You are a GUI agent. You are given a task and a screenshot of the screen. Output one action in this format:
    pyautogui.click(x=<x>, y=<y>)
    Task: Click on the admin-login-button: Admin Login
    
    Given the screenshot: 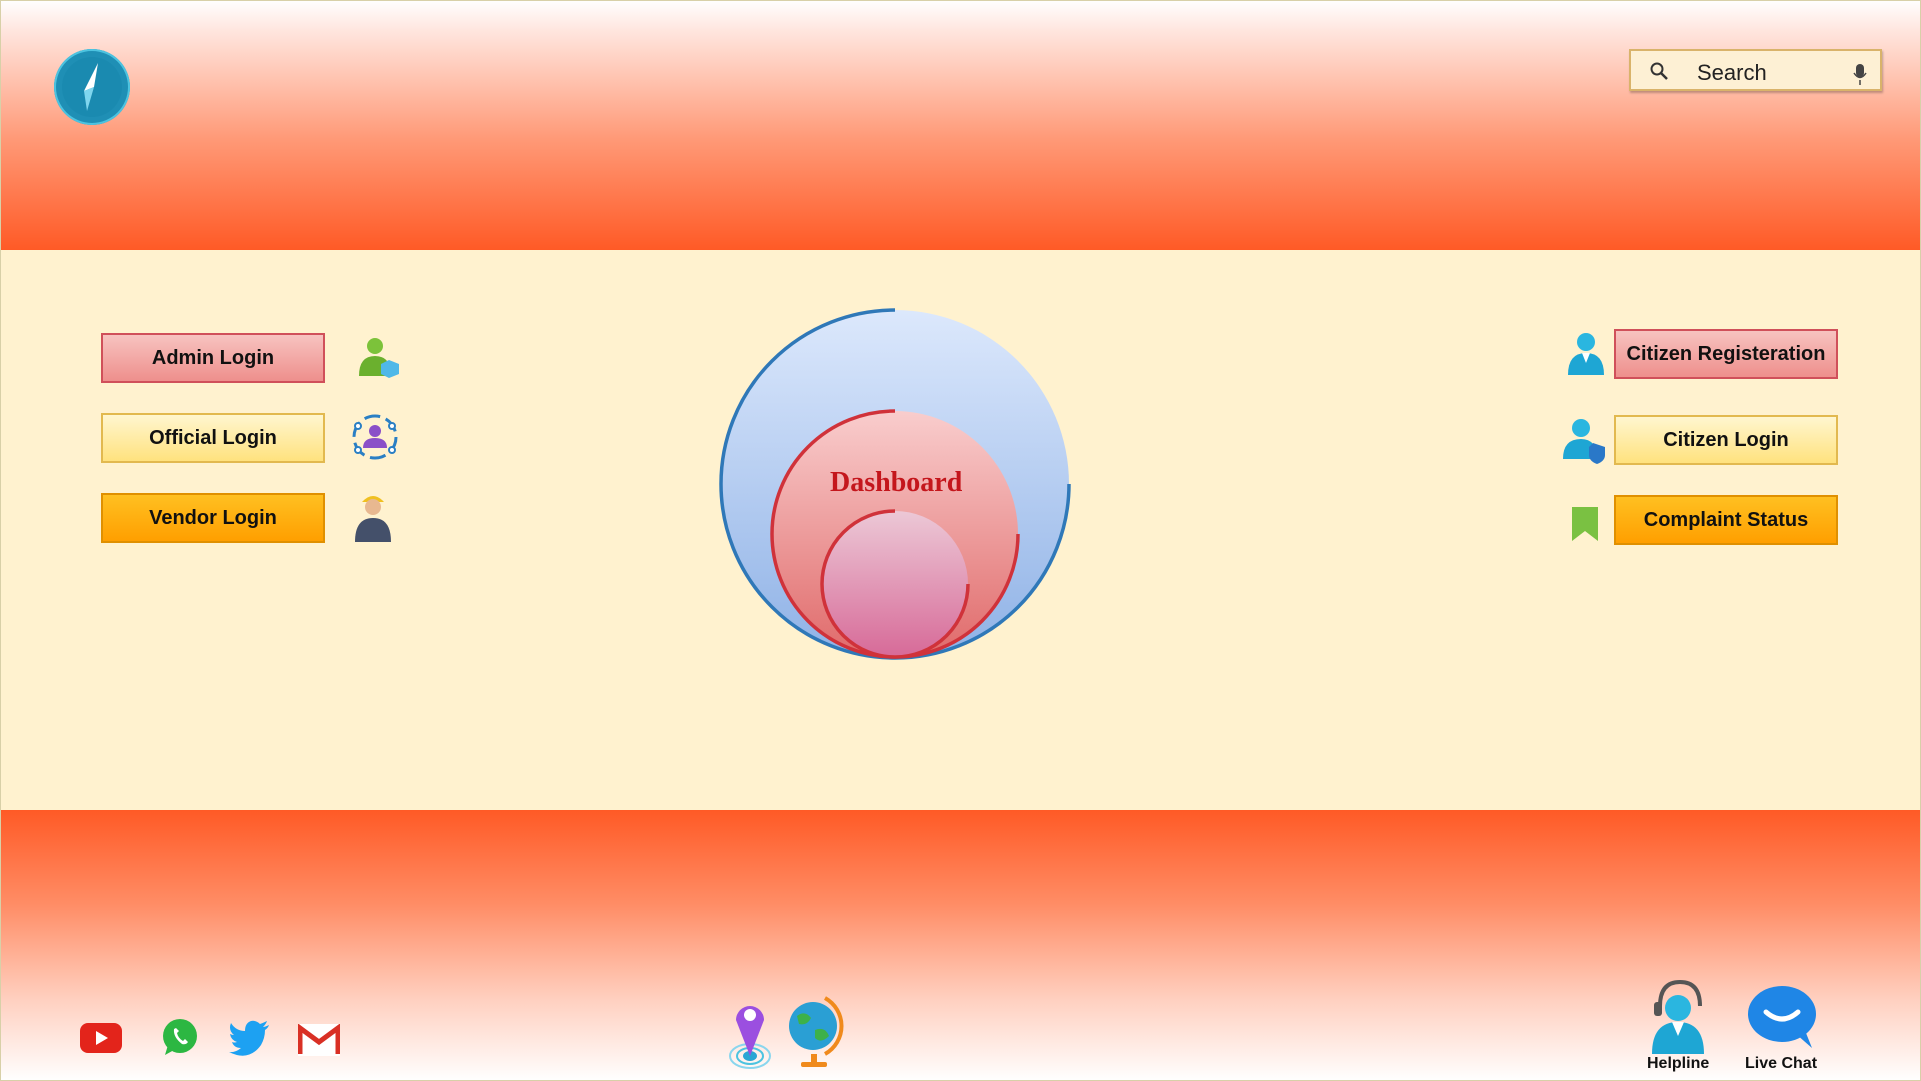 What is the action you would take?
    pyautogui.click(x=213, y=358)
    